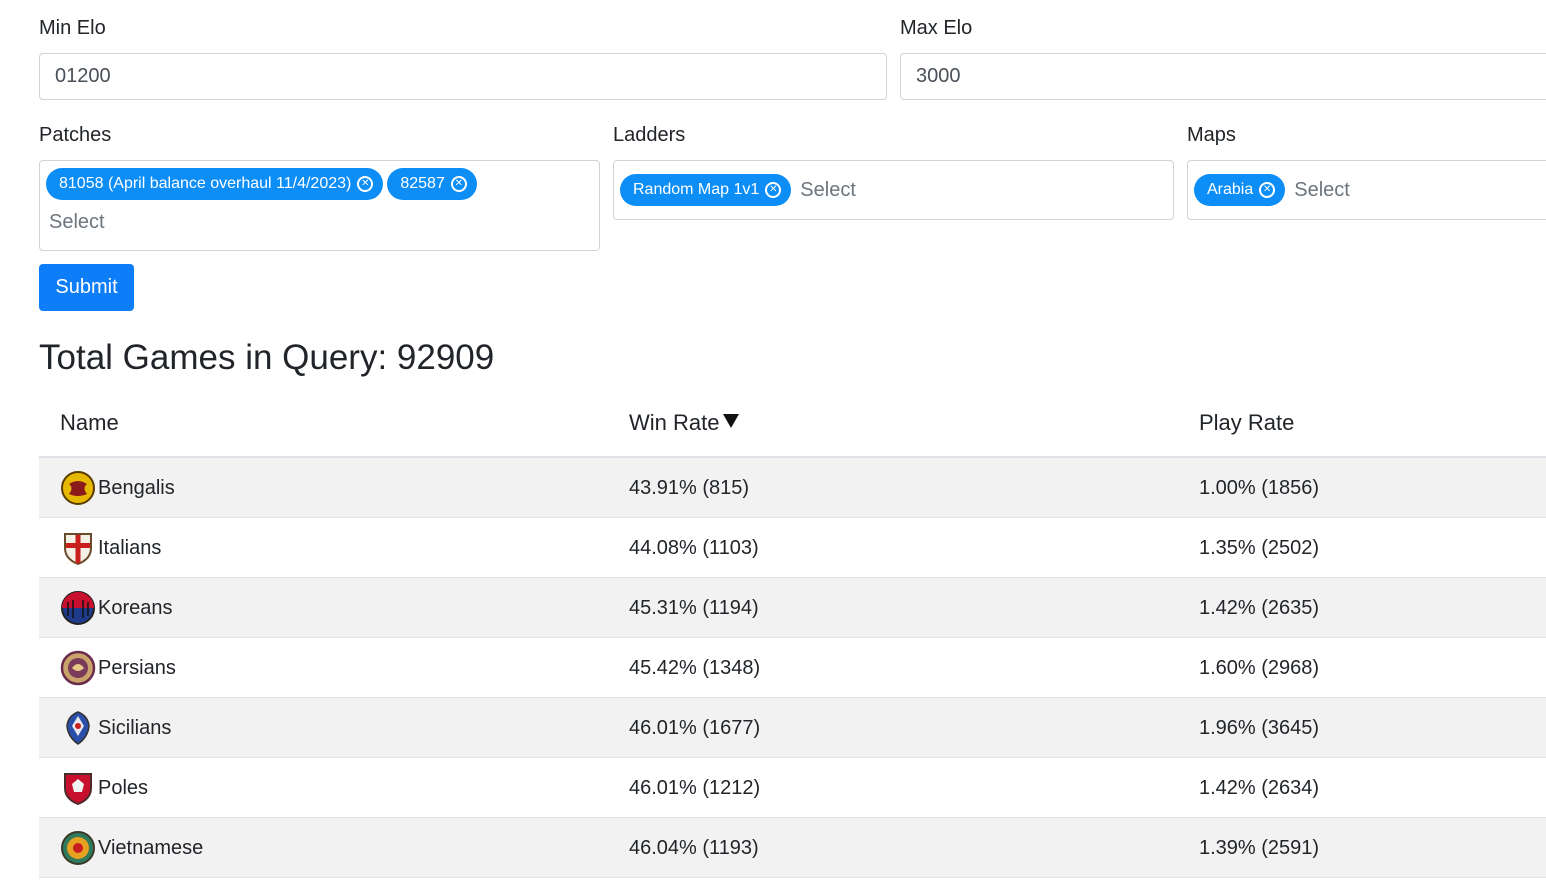 The width and height of the screenshot is (1546, 880). I want to click on play-rate-cell: 1.60% (2968), so click(1259, 667).